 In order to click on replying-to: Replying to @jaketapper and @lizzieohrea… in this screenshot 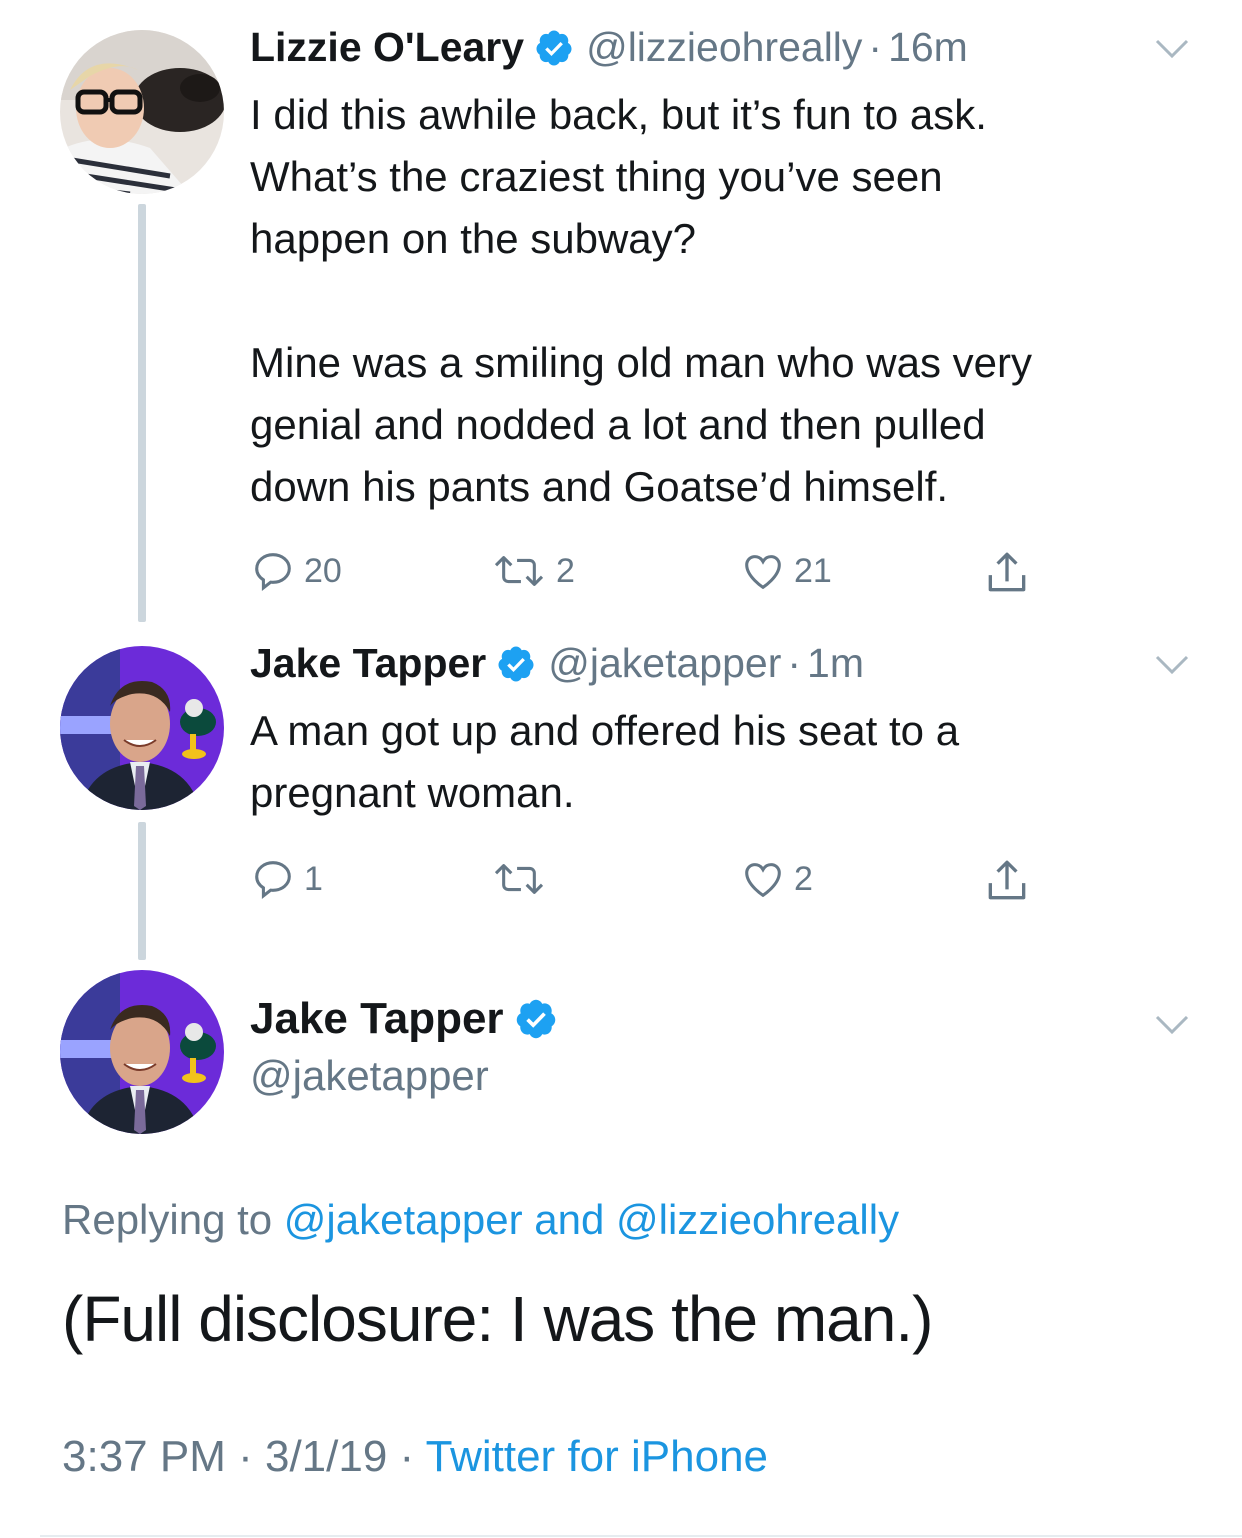, I will do `click(480, 1220)`.